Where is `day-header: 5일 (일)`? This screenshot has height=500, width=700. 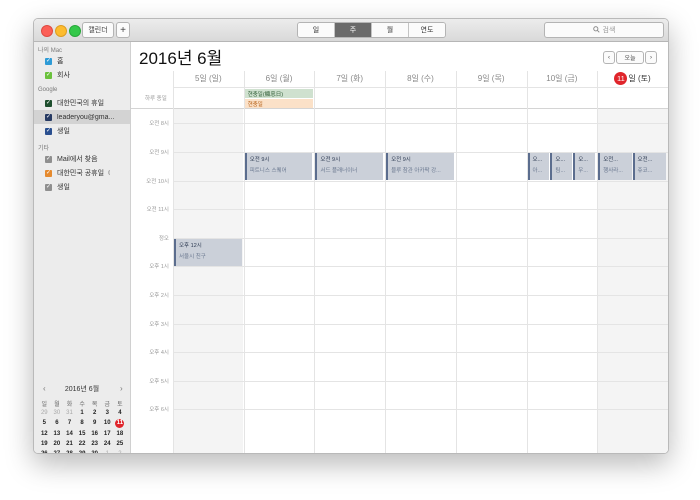
day-header: 5일 (일) is located at coordinates (208, 78).